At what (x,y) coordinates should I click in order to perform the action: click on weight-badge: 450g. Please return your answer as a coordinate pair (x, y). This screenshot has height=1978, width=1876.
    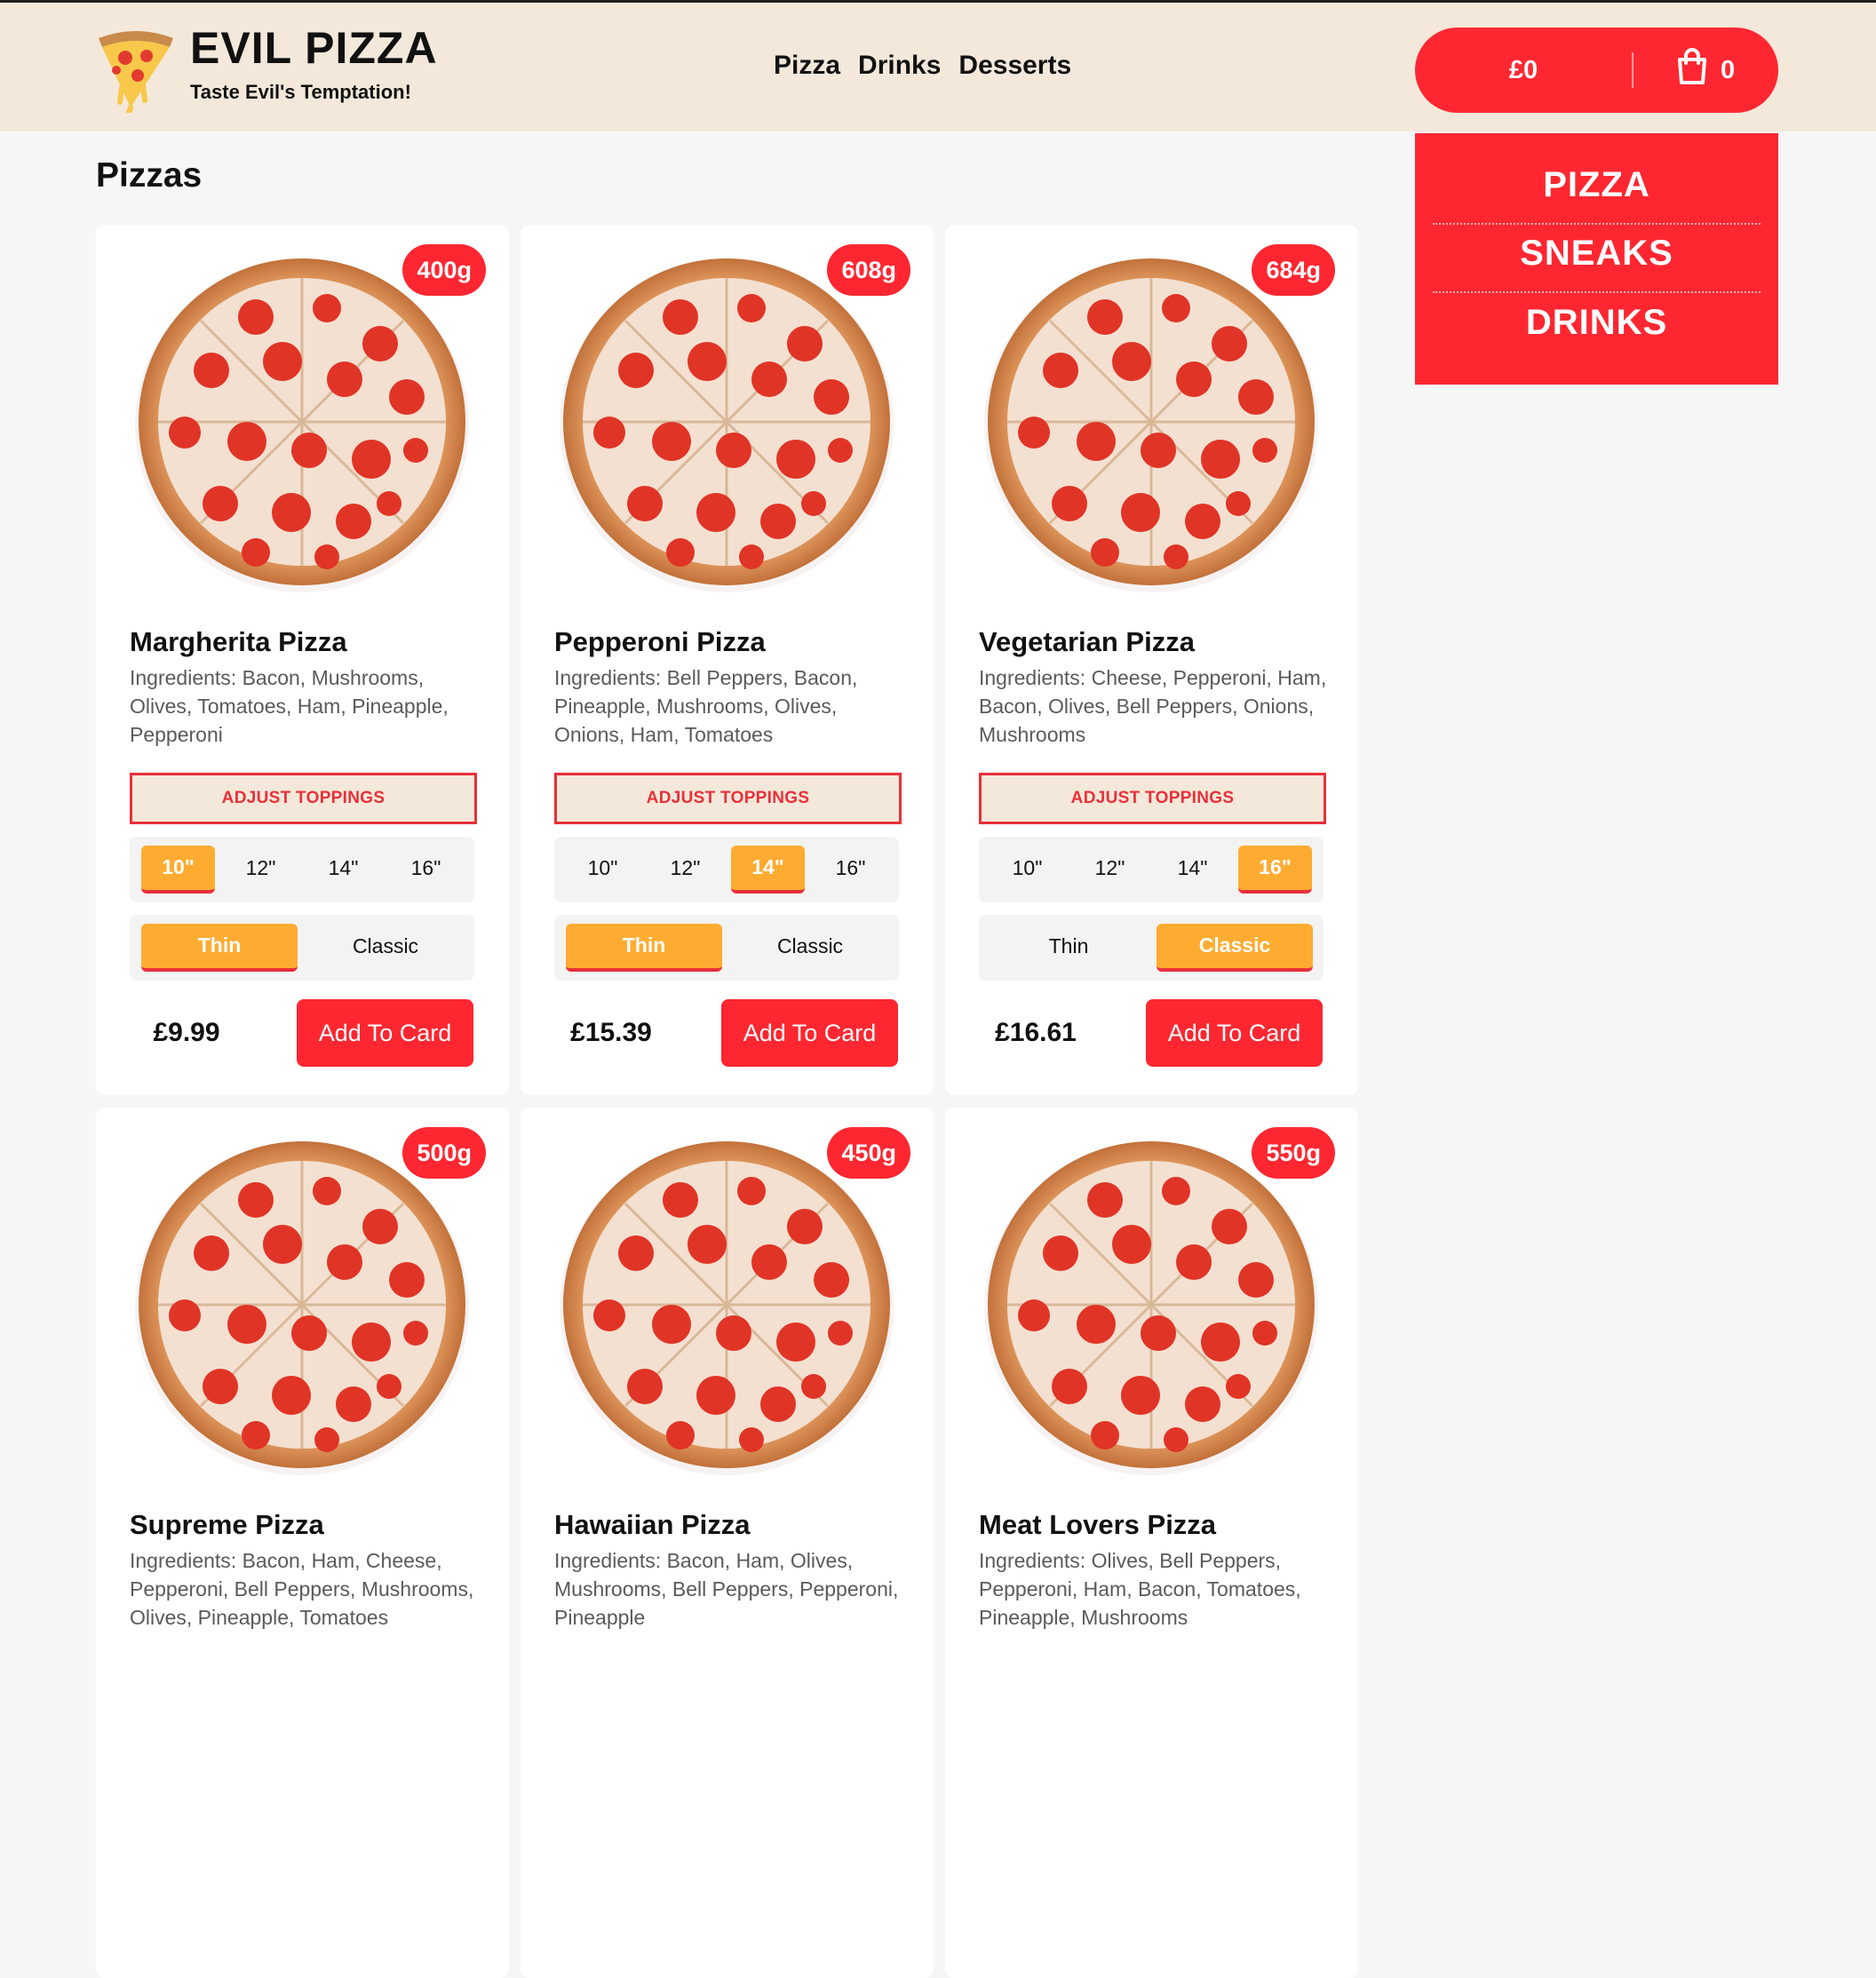
    Looking at the image, I should click on (868, 1153).